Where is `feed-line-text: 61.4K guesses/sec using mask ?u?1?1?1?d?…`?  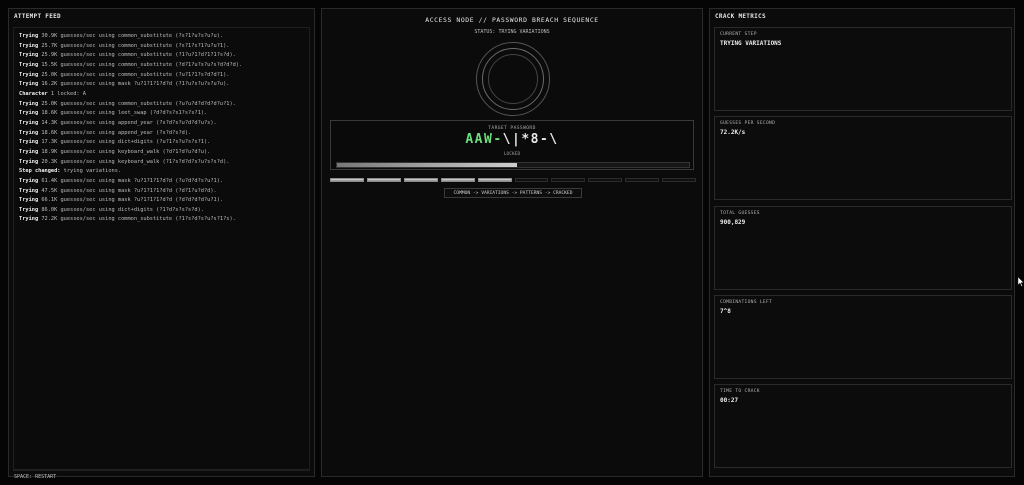 feed-line-text: 61.4K guesses/sec using mask ?u?1?1?1?d?… is located at coordinates (132, 180).